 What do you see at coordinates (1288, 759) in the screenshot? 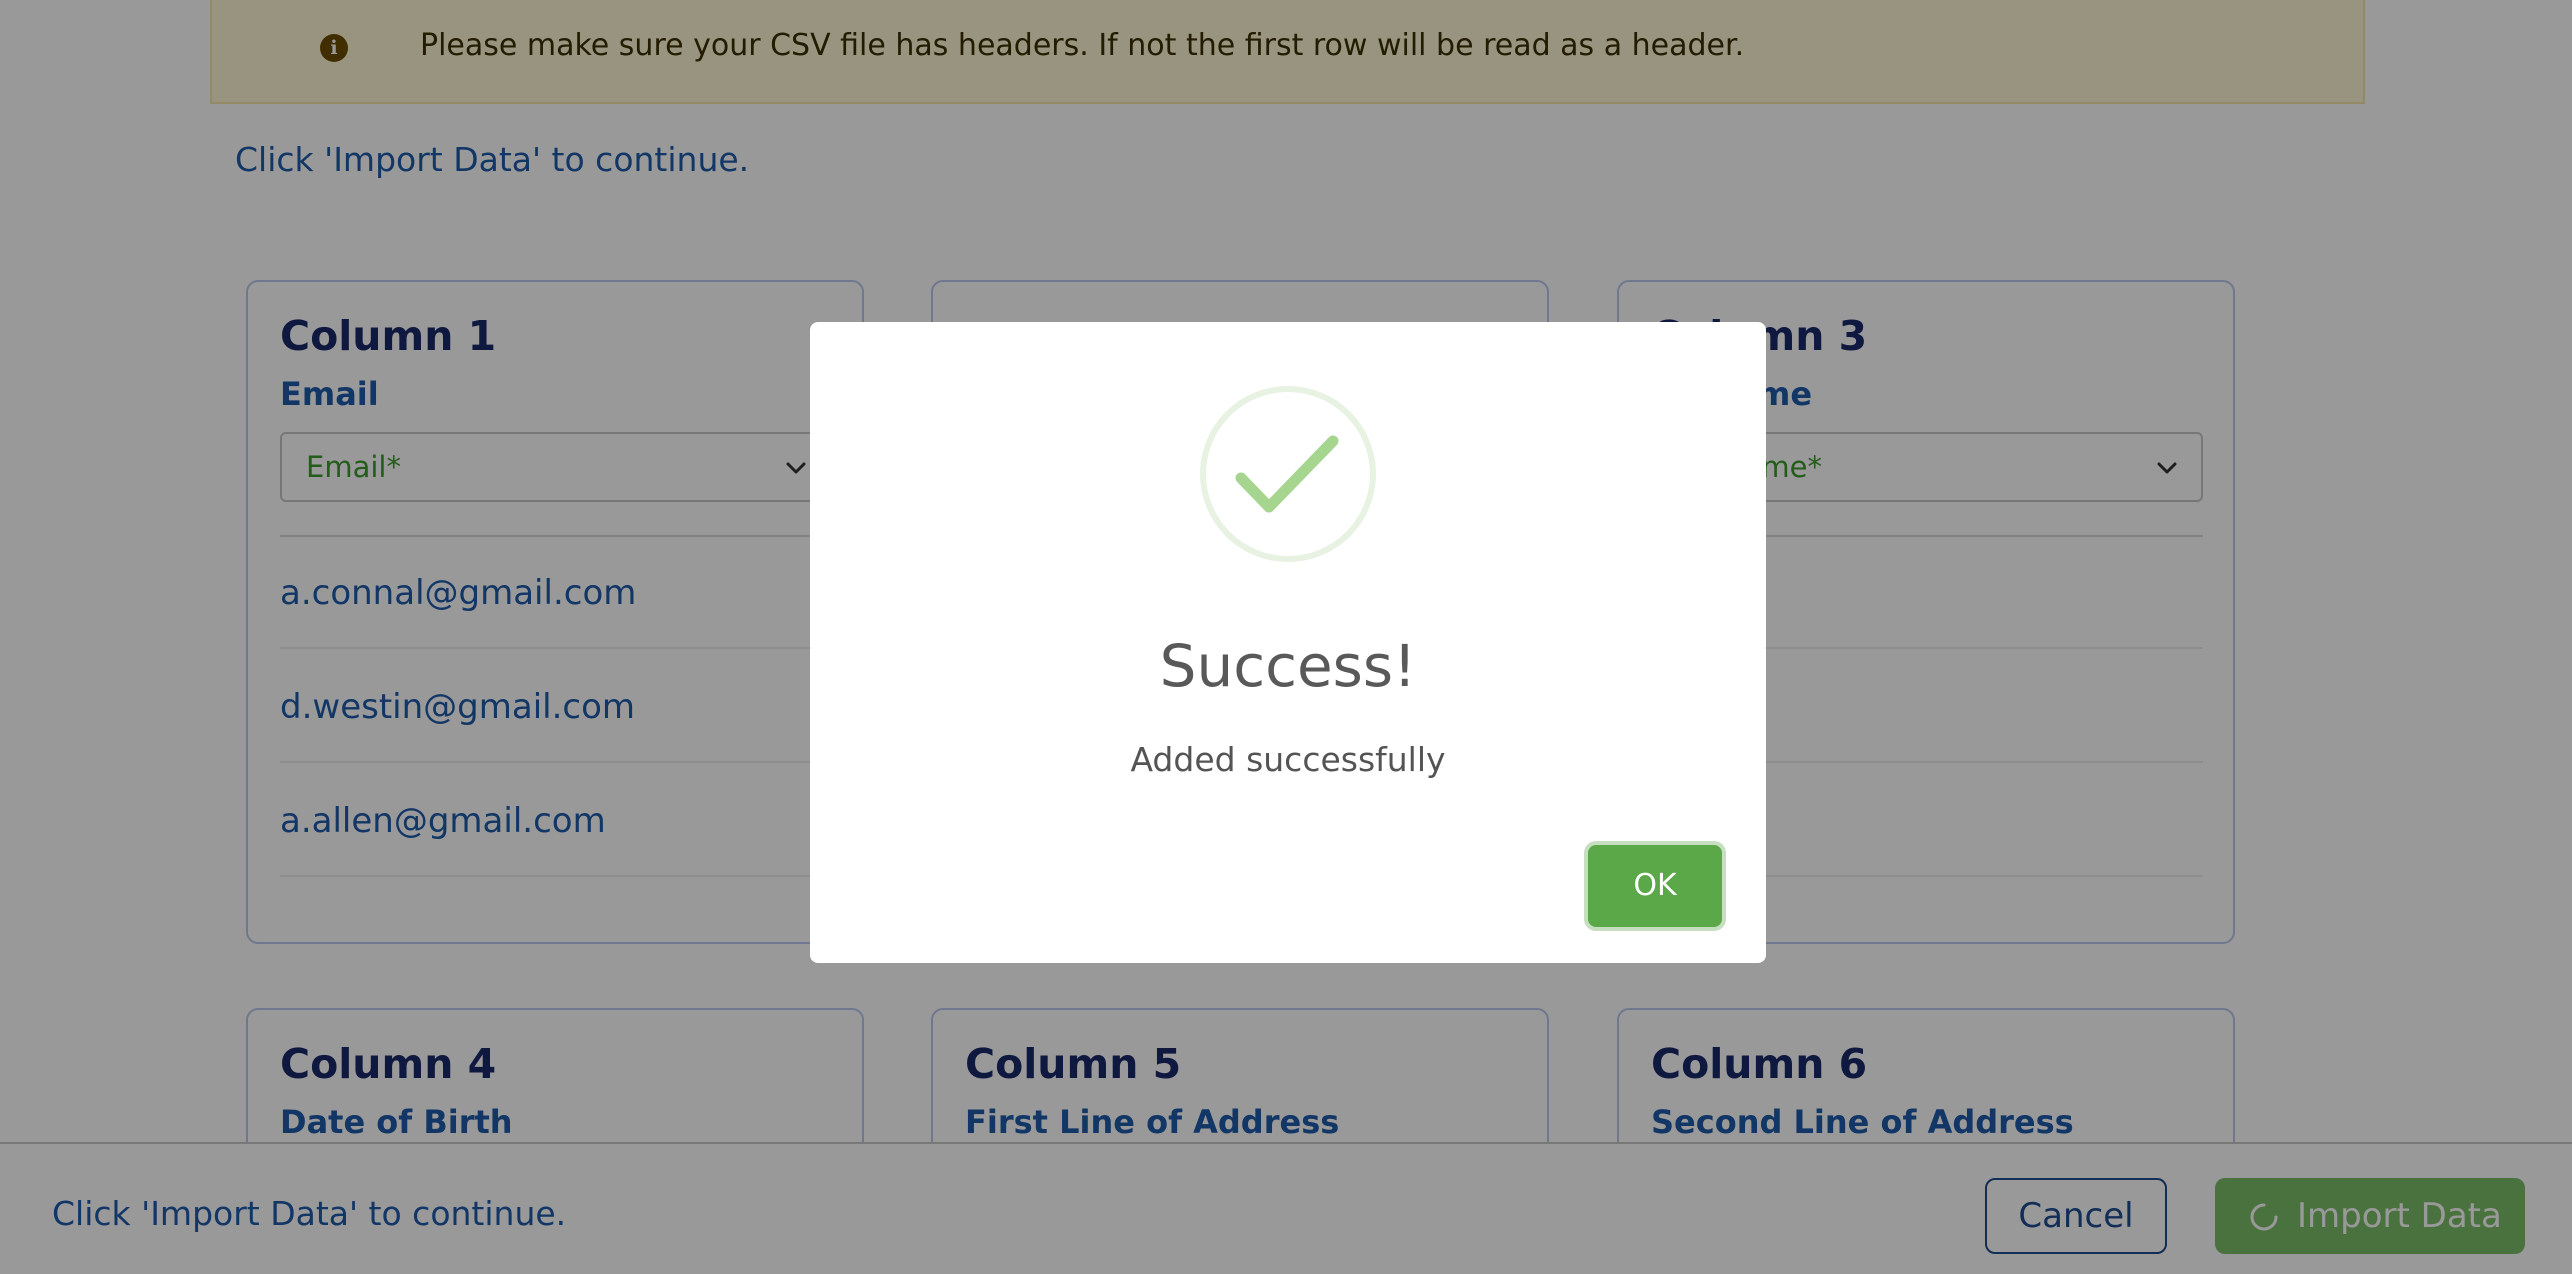
I see `dialog-message: Added successfully` at bounding box center [1288, 759].